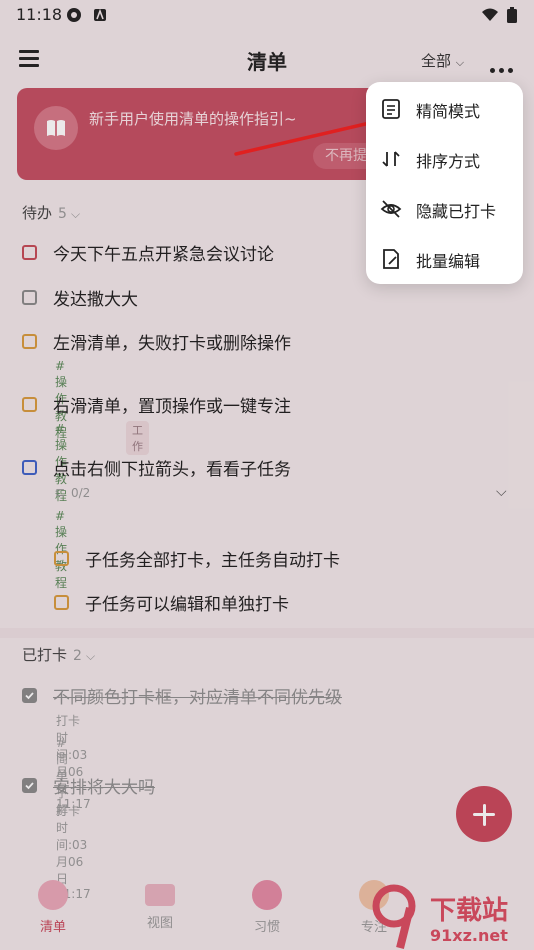  I want to click on done-section-header: 已打卡 2 ⌵, so click(58, 654).